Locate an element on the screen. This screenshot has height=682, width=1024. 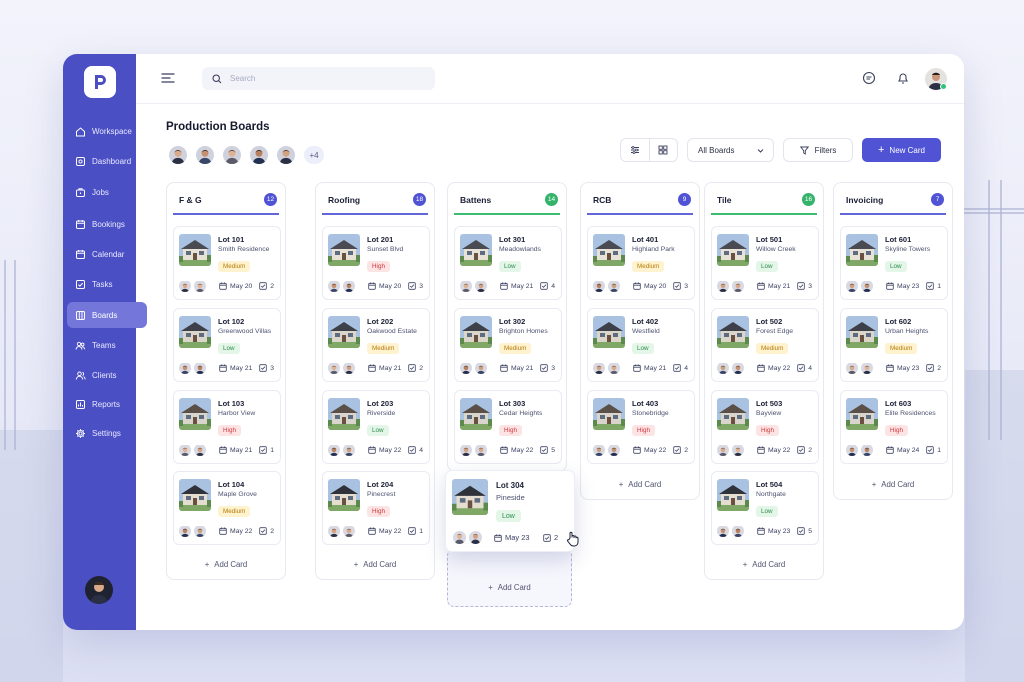
board-card: Lot 503 Bayview High May 22 2 is located at coordinates (765, 427).